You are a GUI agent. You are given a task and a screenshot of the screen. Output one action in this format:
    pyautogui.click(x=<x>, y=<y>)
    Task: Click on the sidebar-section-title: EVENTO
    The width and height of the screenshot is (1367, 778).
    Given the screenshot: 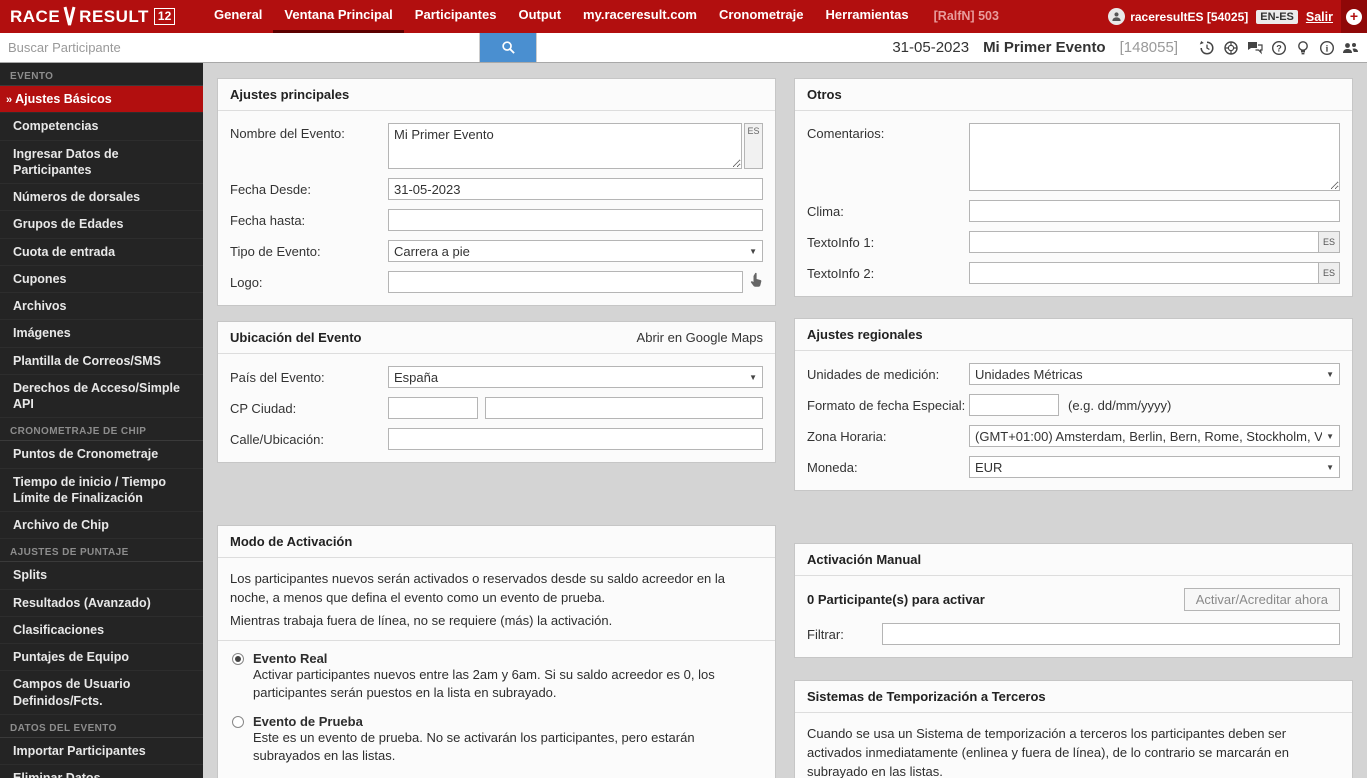 What is the action you would take?
    pyautogui.click(x=101, y=74)
    